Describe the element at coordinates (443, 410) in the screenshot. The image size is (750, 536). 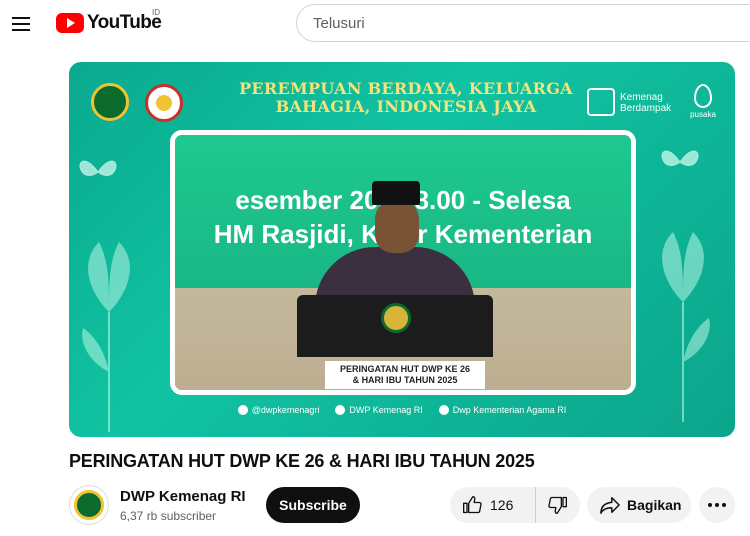
I see `facebook-icon` at that location.